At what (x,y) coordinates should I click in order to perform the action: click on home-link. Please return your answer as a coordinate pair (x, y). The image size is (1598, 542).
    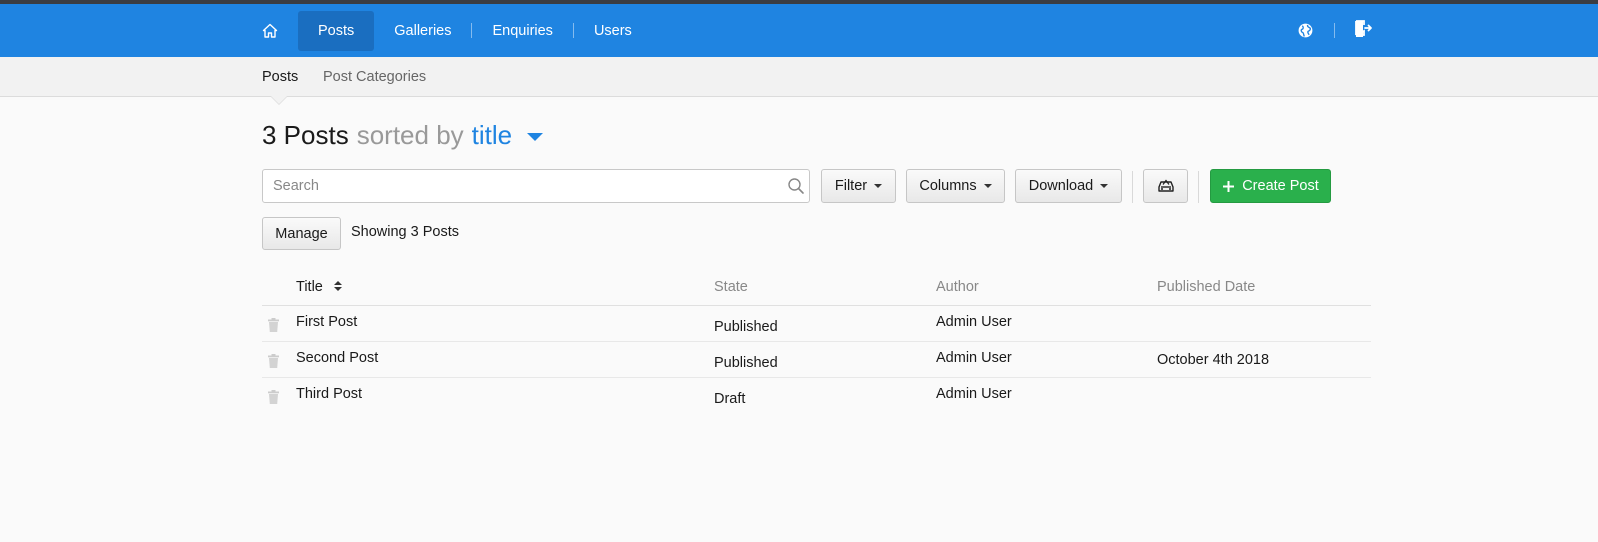
    Looking at the image, I should click on (280, 30).